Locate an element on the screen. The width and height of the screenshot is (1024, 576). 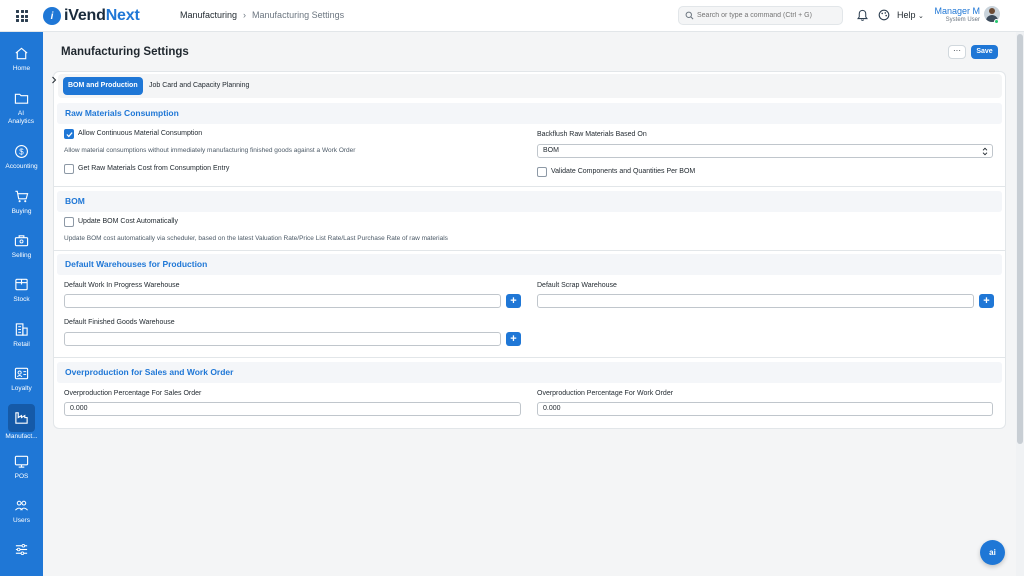
allow-continuous-consumption-checkbox is located at coordinates (69, 134).